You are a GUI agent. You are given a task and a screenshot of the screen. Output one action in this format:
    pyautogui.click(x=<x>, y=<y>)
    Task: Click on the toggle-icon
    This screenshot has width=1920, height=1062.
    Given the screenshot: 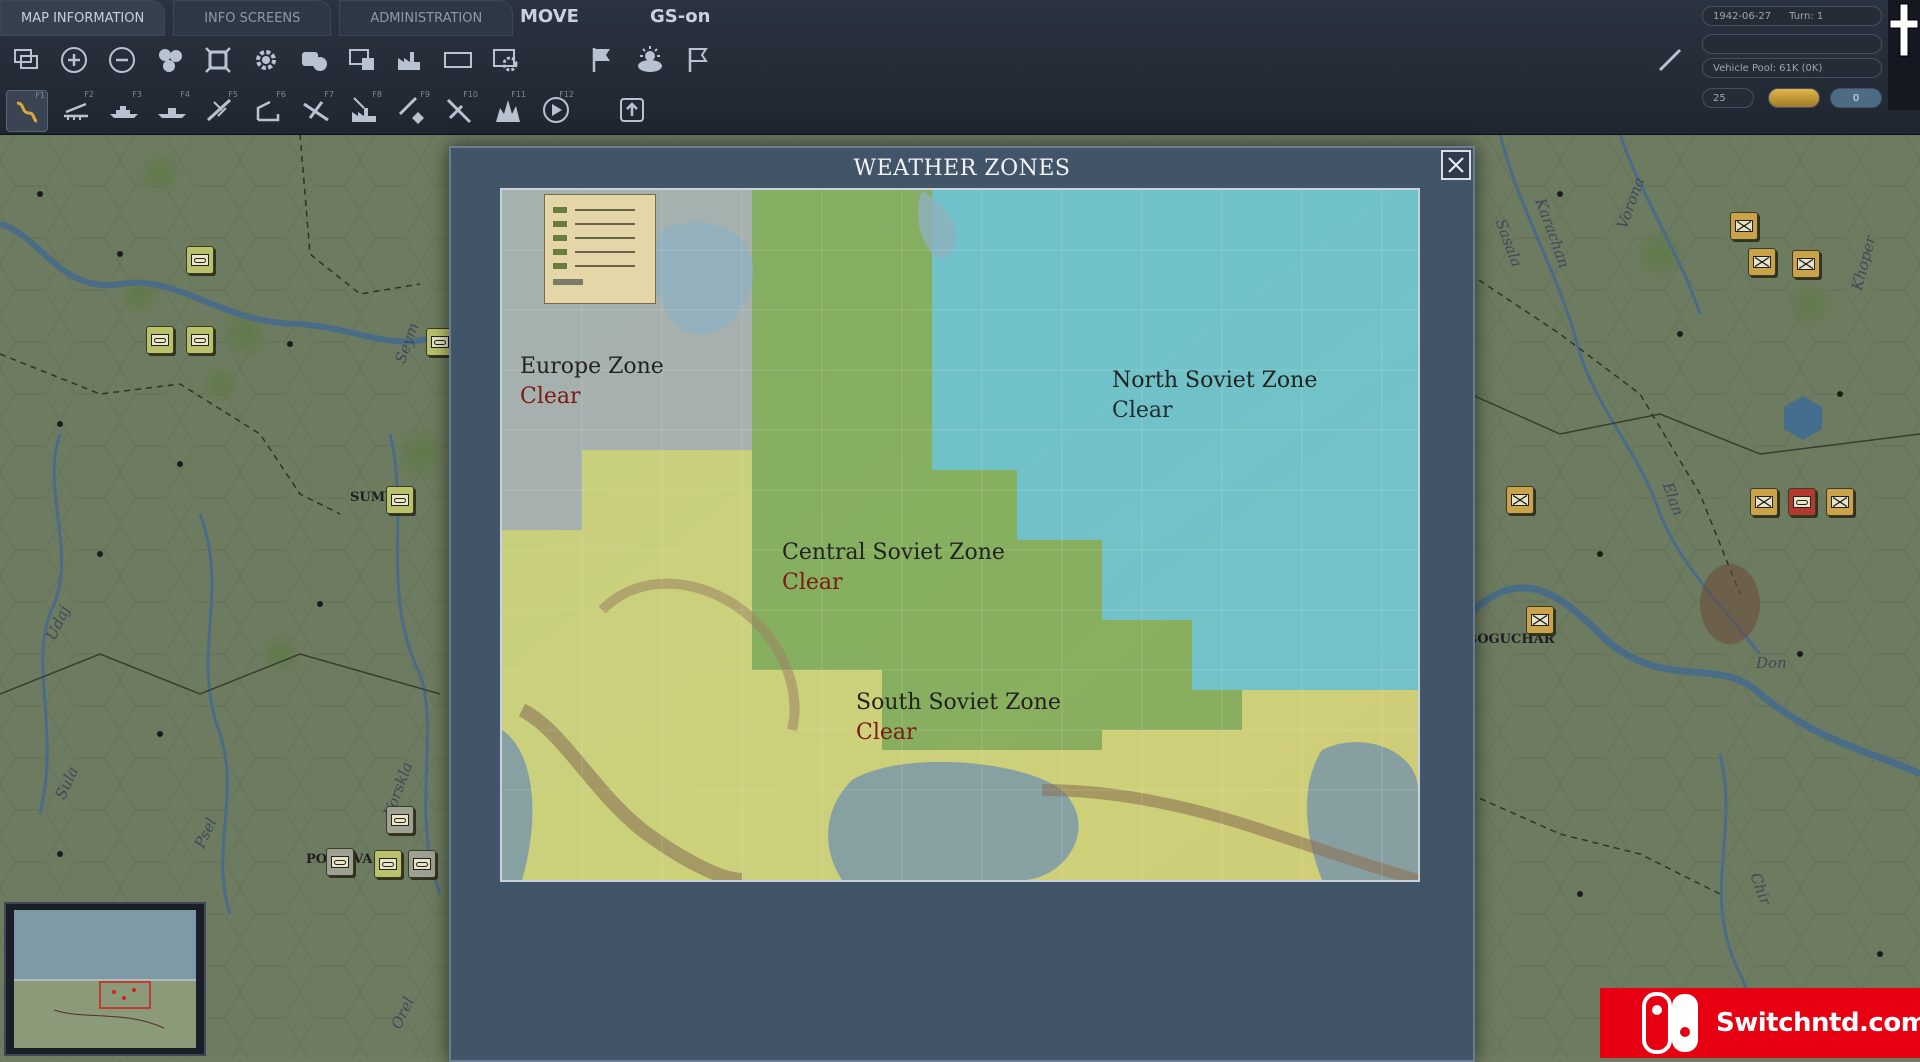 What is the action you would take?
    pyautogui.click(x=314, y=60)
    